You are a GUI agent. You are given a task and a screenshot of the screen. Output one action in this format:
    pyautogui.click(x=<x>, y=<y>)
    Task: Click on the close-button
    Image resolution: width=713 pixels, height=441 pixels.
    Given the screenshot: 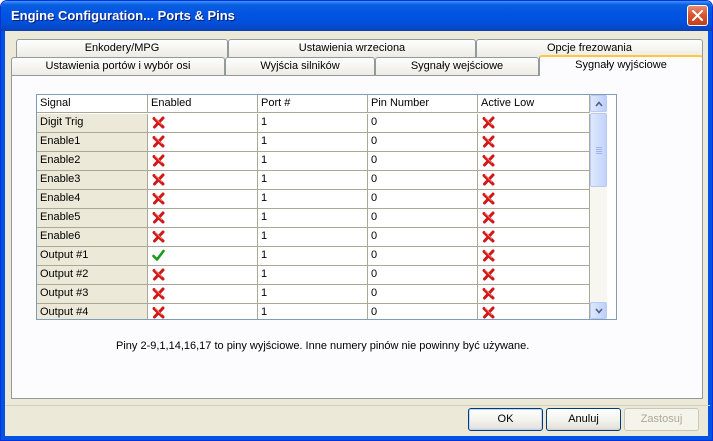 What is the action you would take?
    pyautogui.click(x=697, y=15)
    